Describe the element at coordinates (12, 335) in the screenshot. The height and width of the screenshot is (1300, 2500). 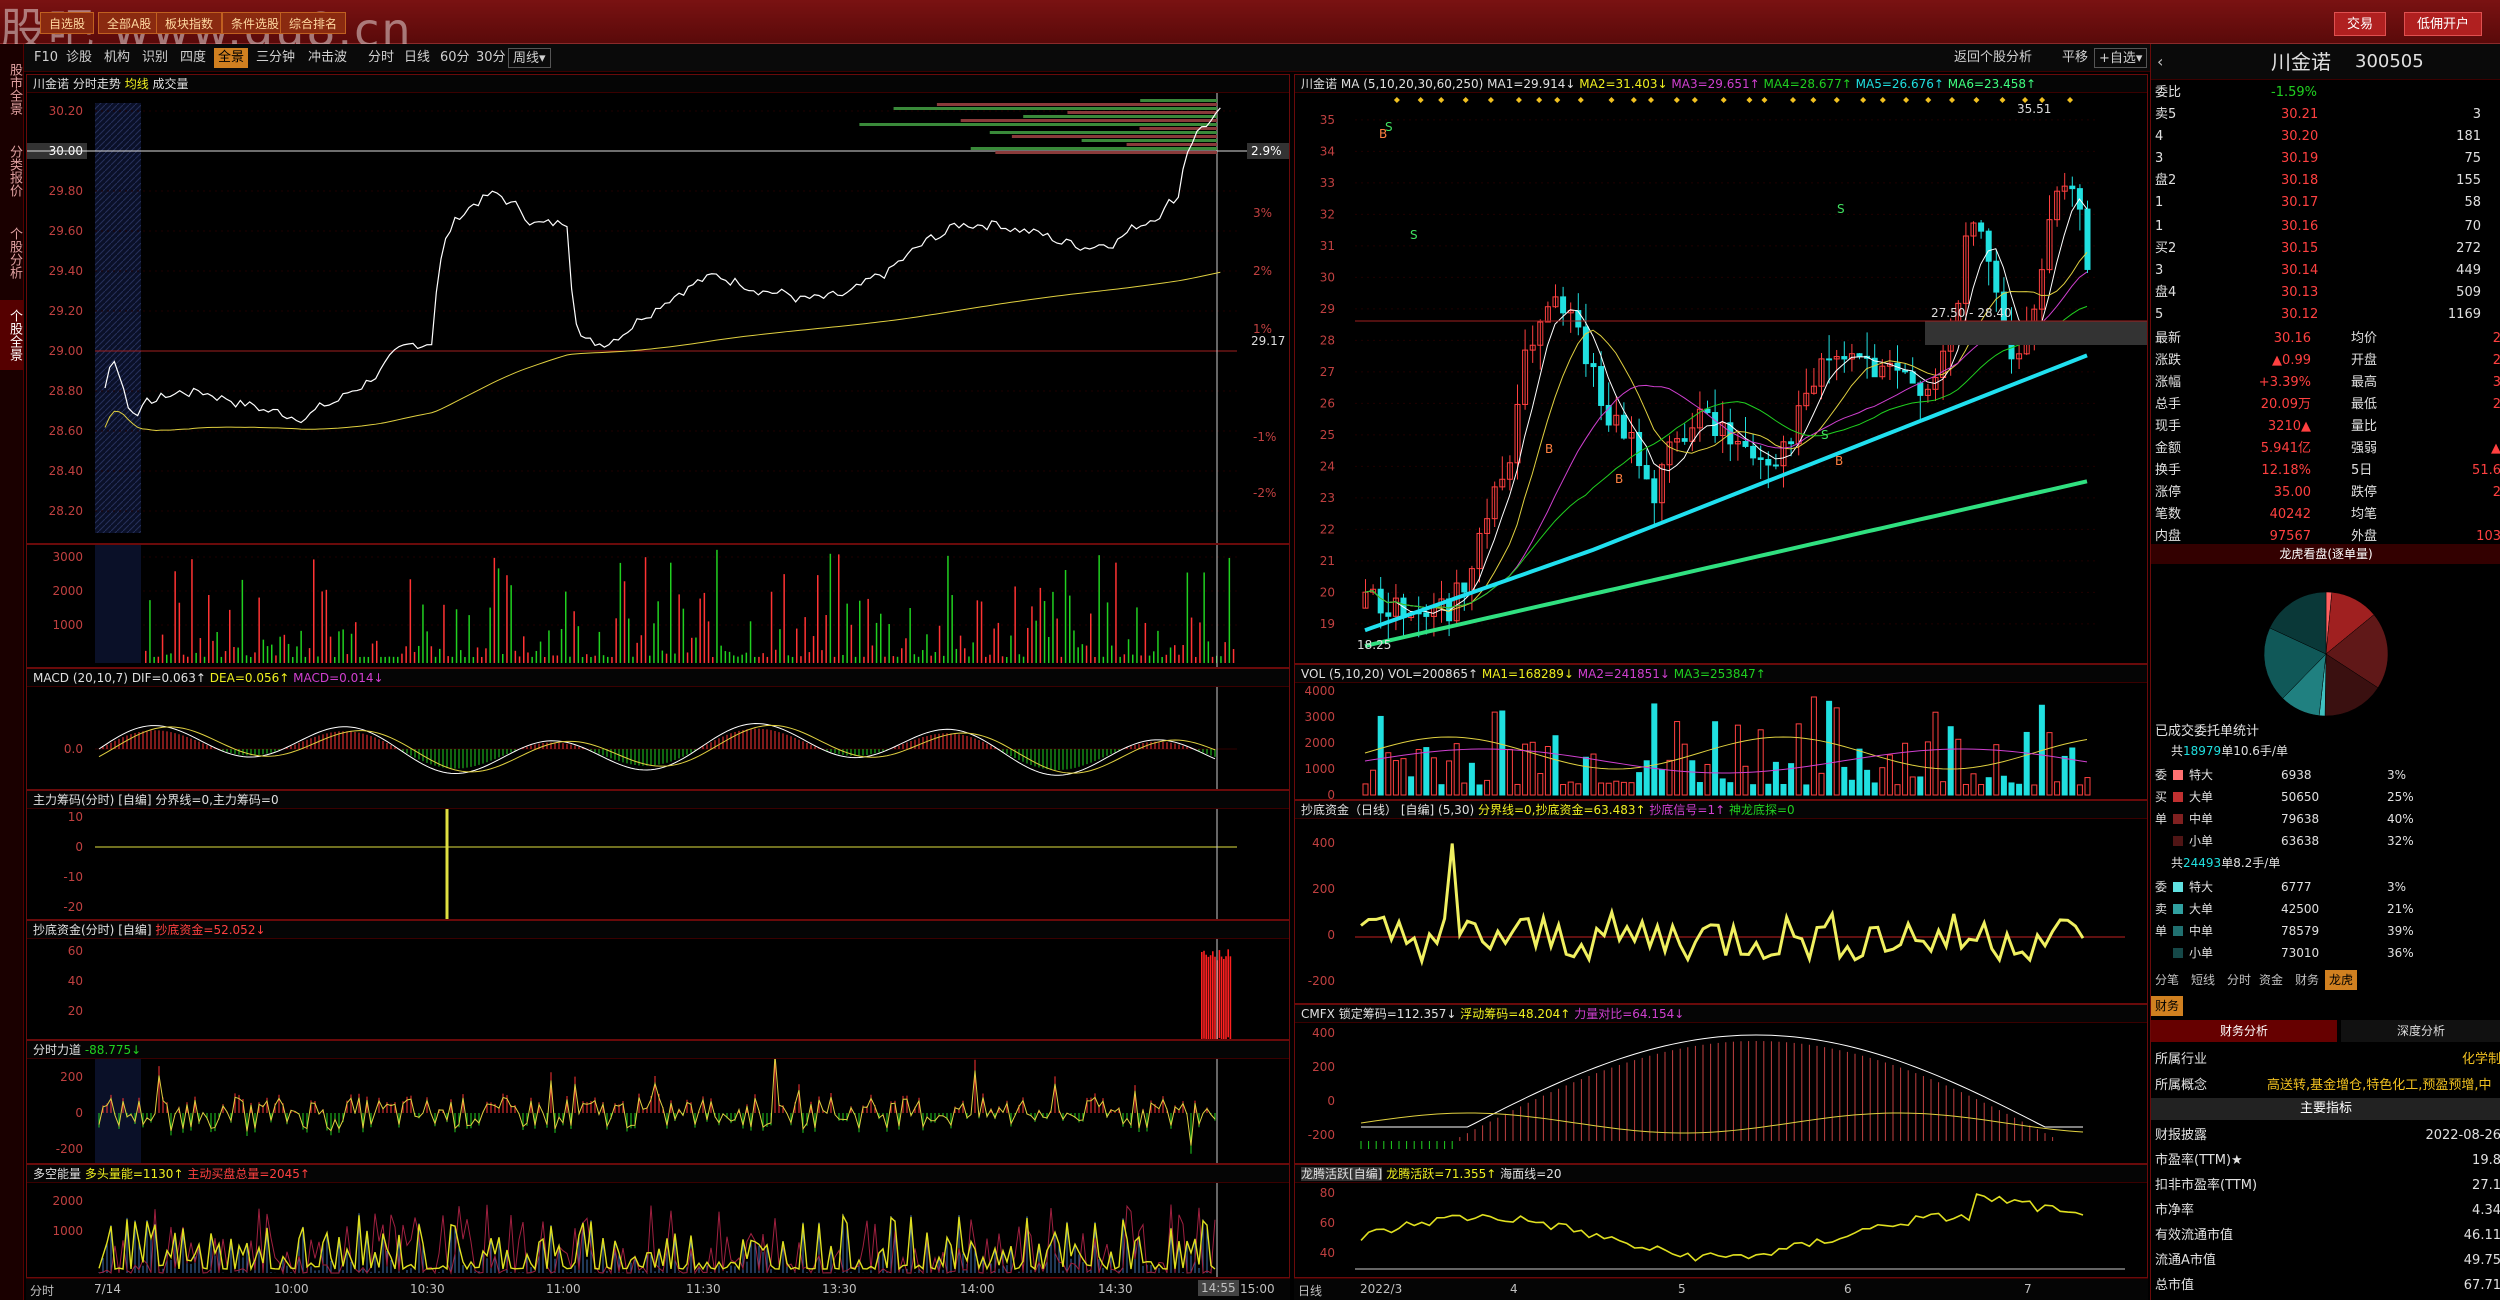
I see `sidebar-item-overview: 个股全景` at that location.